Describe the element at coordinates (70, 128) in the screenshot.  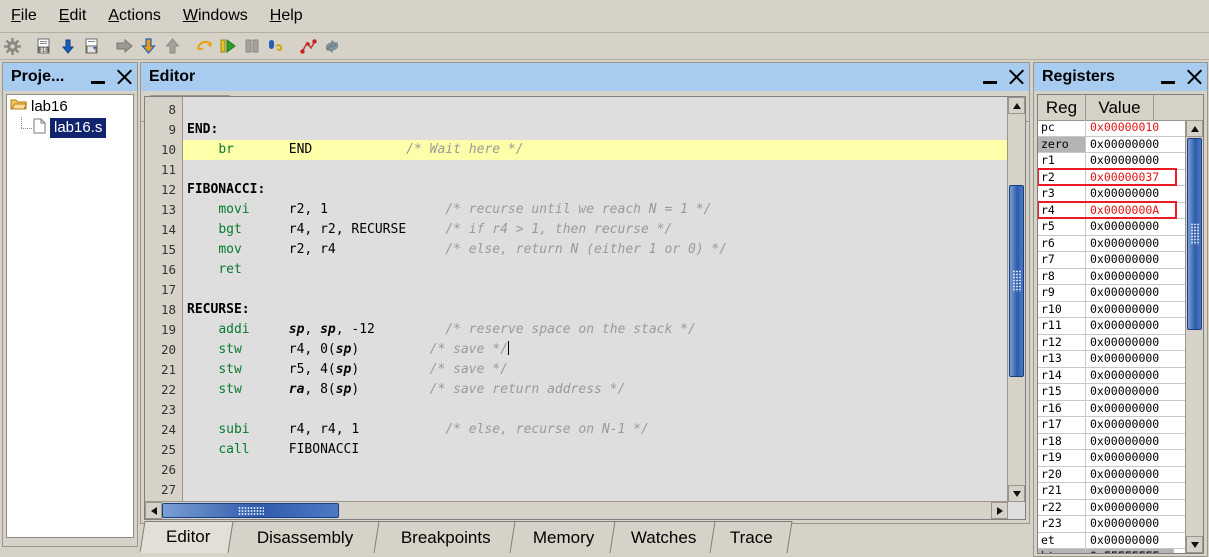
I see `tree-item-file: lab16.s` at that location.